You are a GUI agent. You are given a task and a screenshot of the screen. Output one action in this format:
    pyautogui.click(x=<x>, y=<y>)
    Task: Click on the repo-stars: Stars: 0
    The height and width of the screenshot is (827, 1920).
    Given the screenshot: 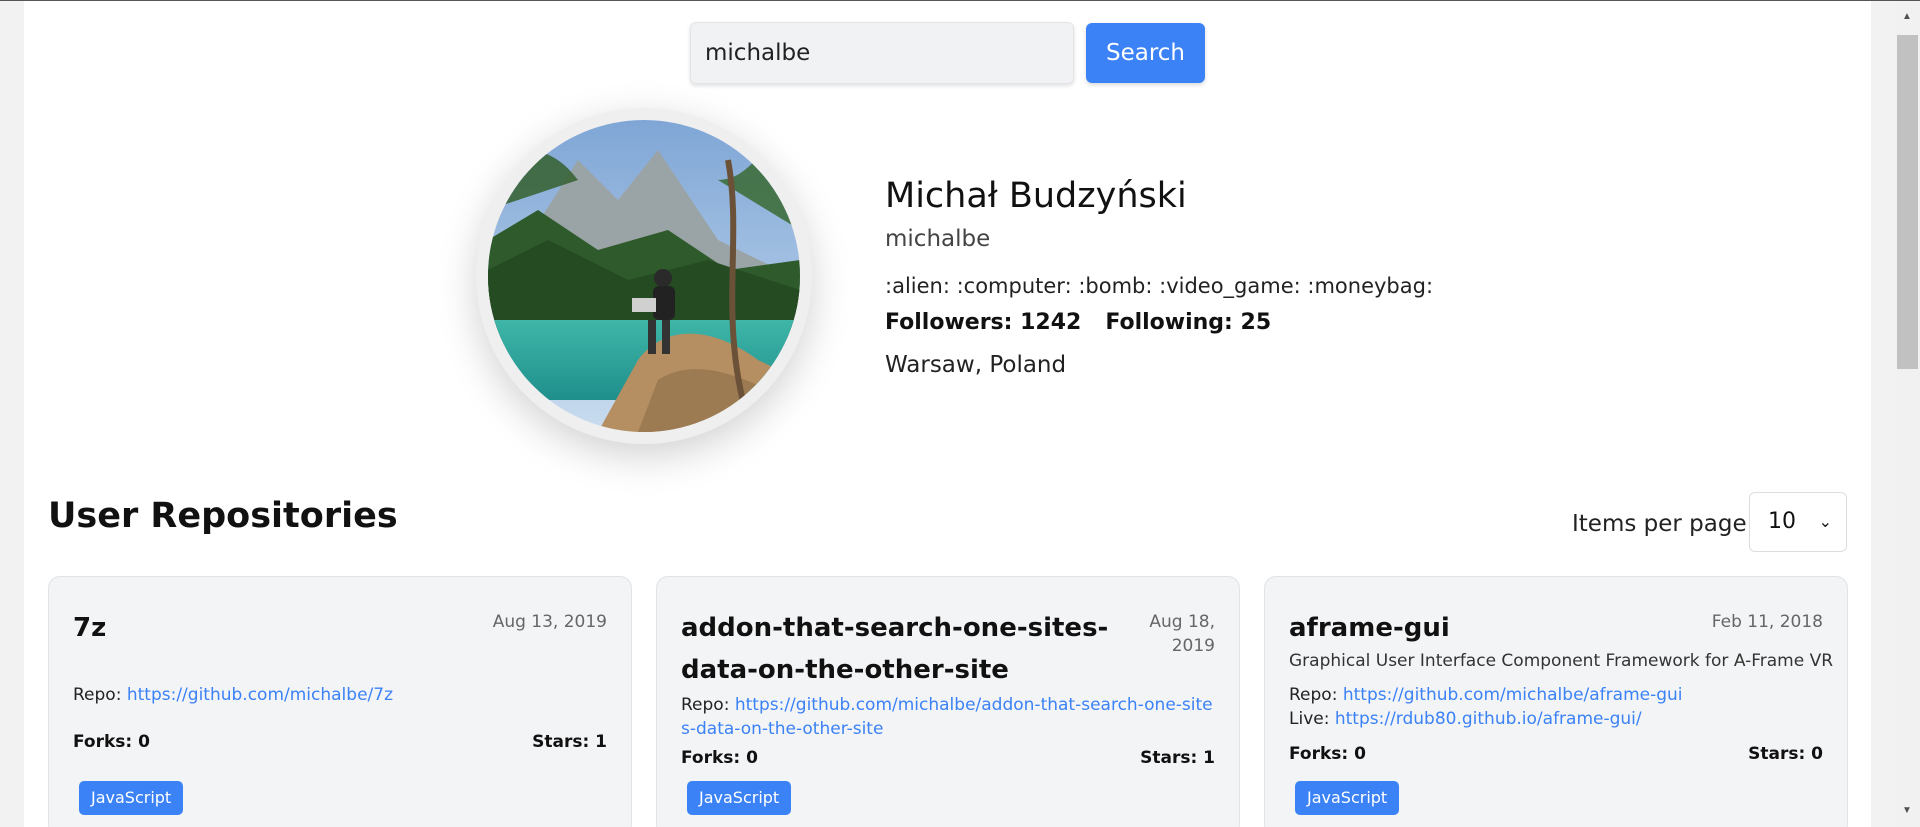 What is the action you would take?
    pyautogui.click(x=1785, y=754)
    